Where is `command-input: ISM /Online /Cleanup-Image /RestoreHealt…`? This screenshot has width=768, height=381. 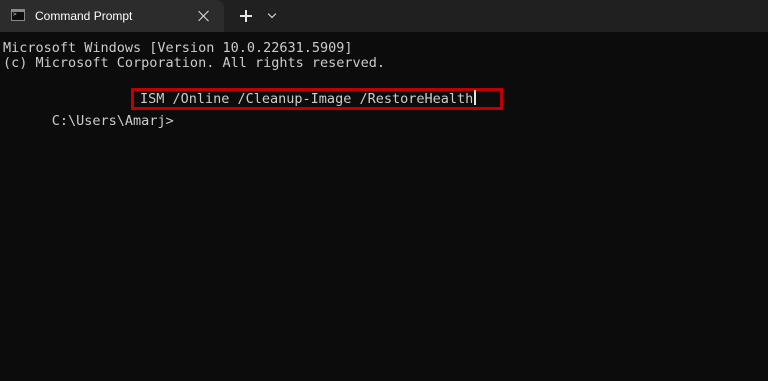 command-input: ISM /Online /Cleanup-Image /RestoreHealt… is located at coordinates (308, 99).